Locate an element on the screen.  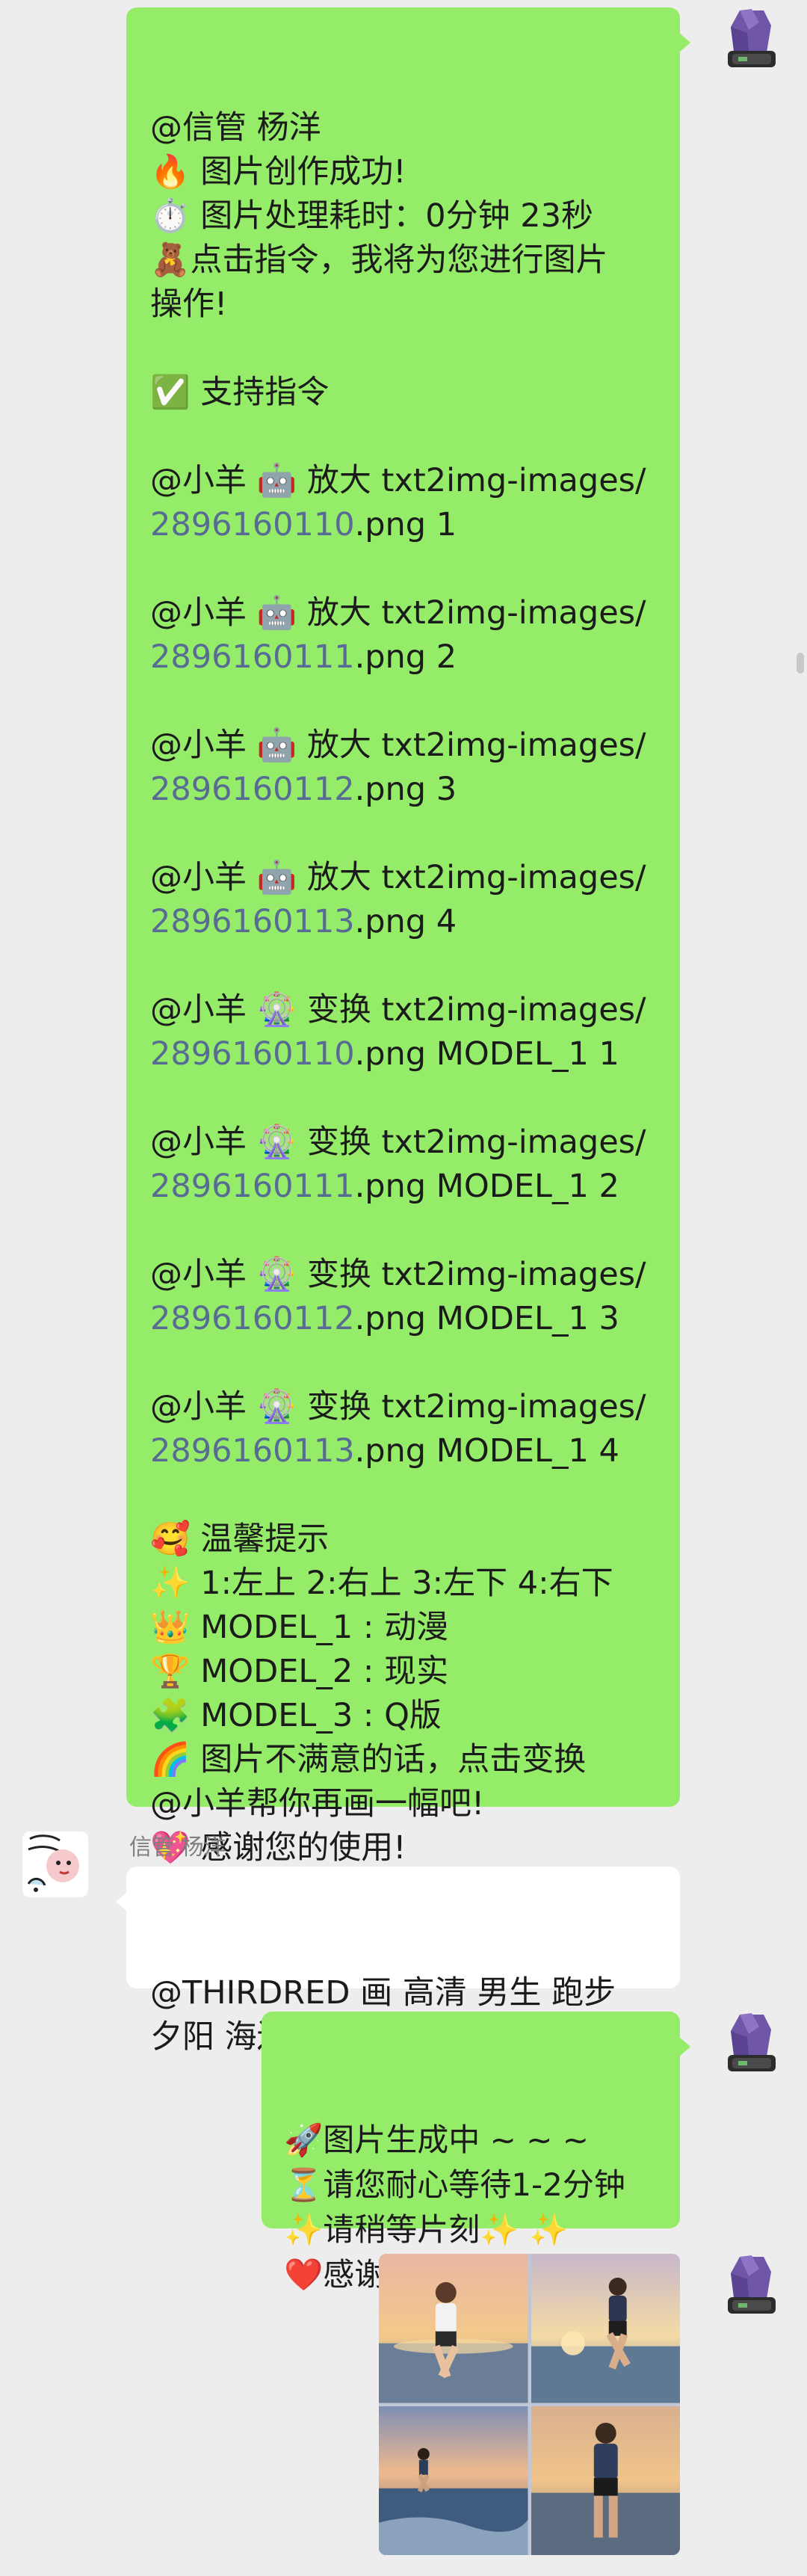
image-tile-1-art is located at coordinates (453, 2328).